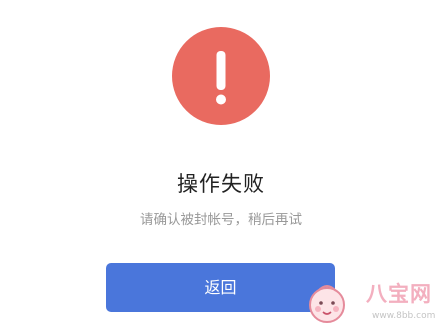 The width and height of the screenshot is (442, 330). I want to click on watermark-url: www.8bb.com, so click(404, 316).